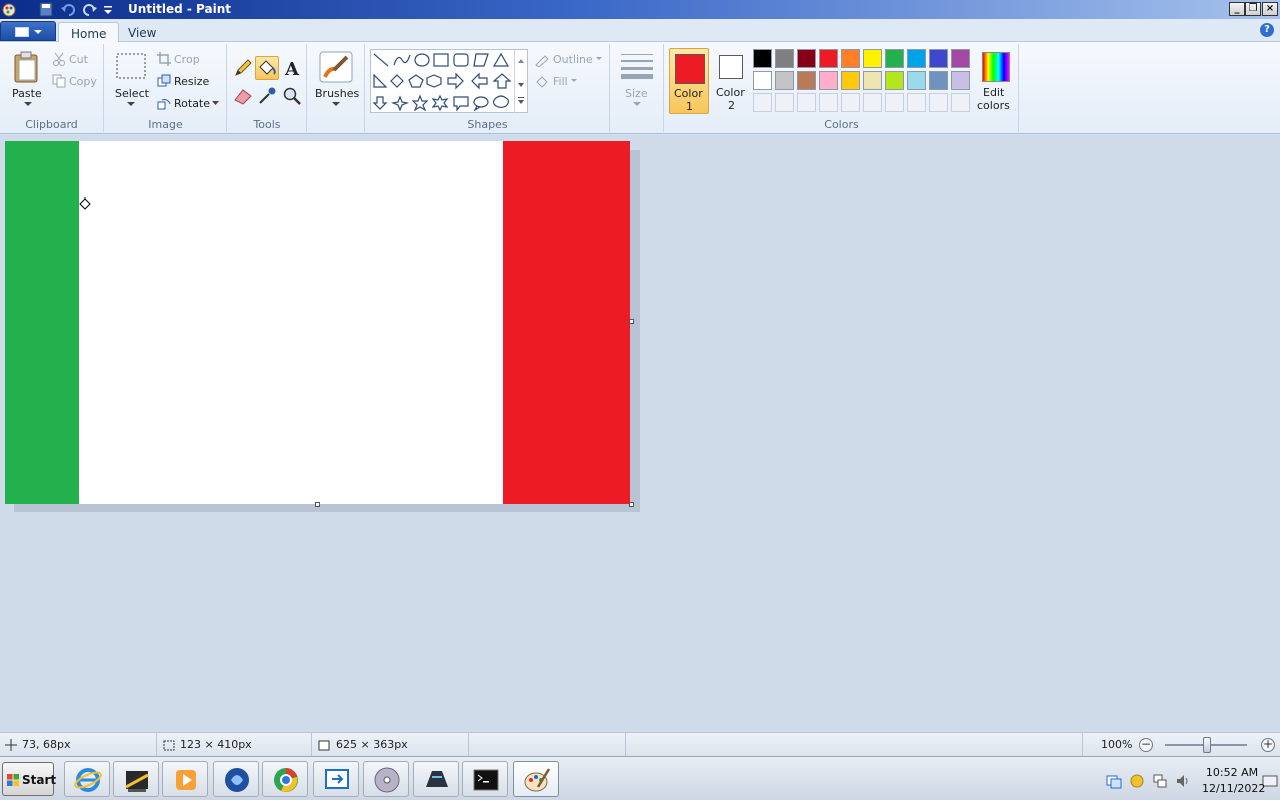 Image resolution: width=1280 pixels, height=800 pixels. I want to click on rotate-chevron-down-icon, so click(215, 103).